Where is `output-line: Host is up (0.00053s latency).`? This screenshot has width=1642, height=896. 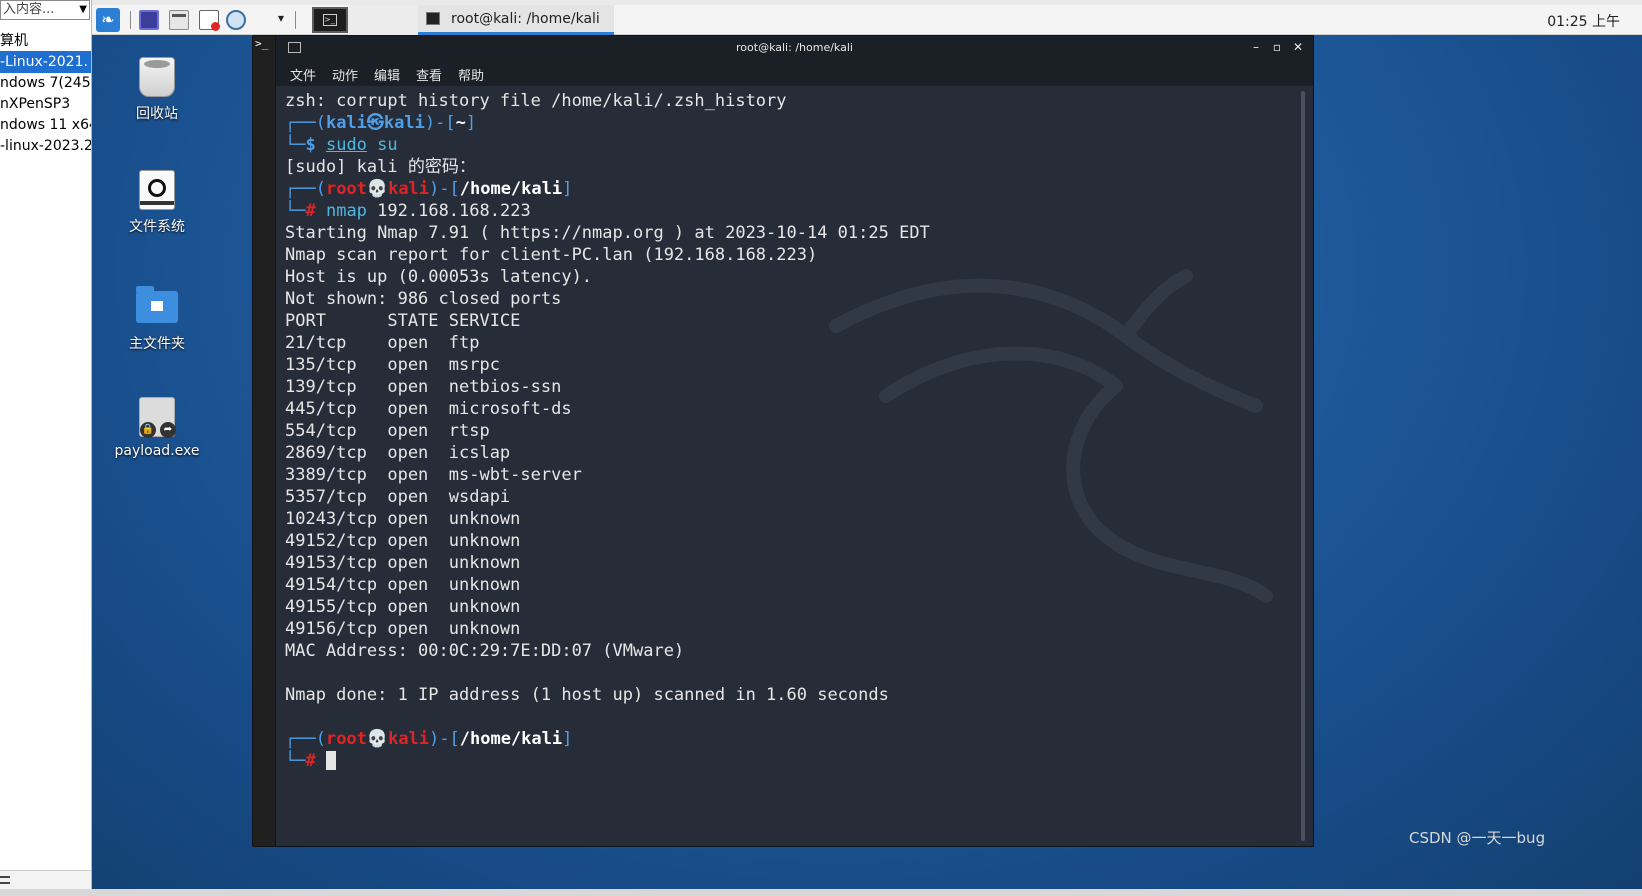 output-line: Host is up (0.00053s latency). is located at coordinates (439, 277).